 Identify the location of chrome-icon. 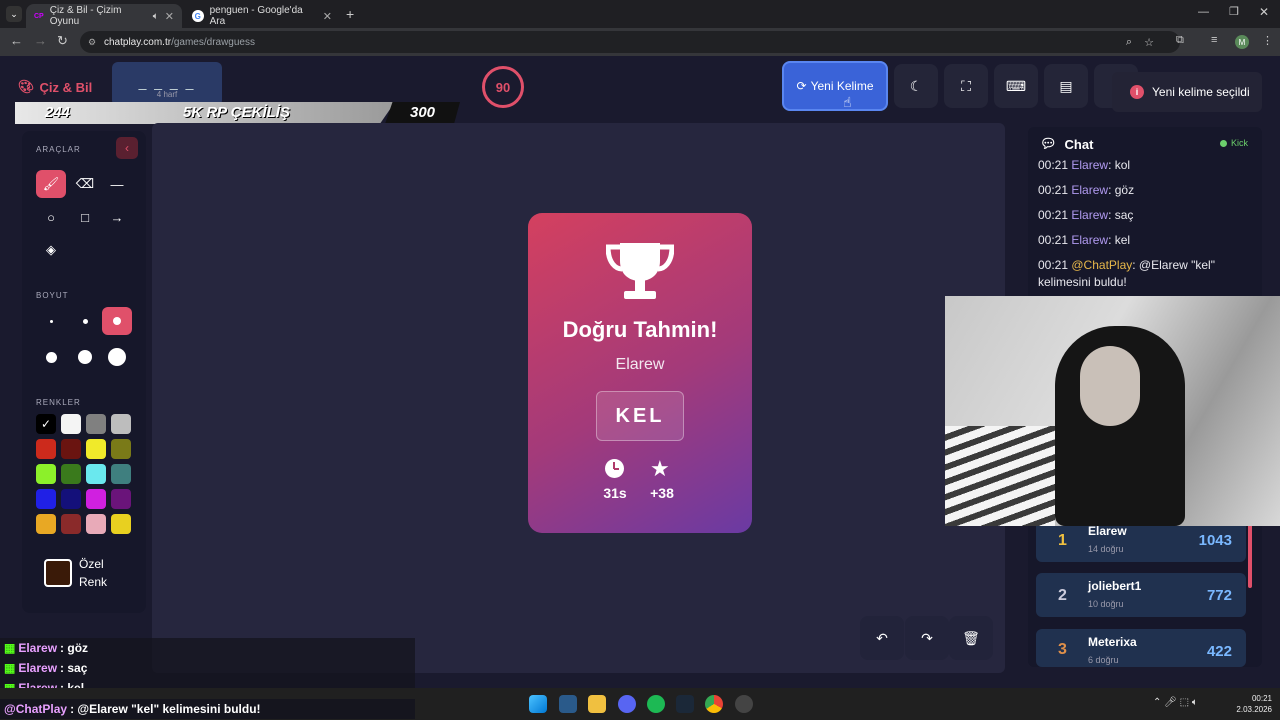
(714, 704).